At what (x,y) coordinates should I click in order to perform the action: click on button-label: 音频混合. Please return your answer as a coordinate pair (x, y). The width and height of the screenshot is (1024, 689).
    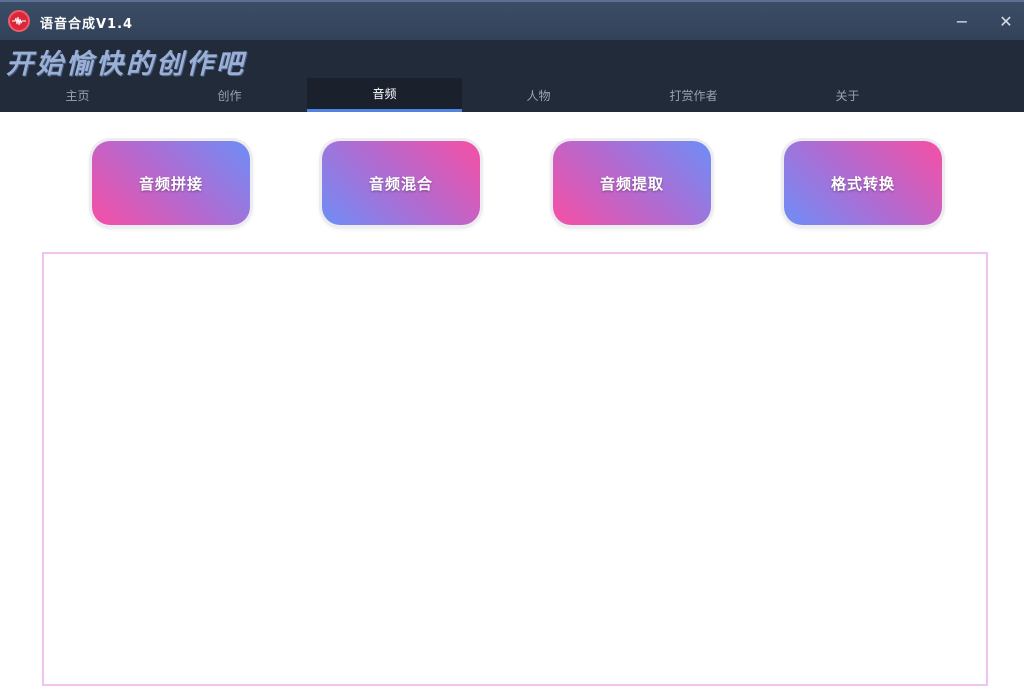
    Looking at the image, I should click on (400, 183).